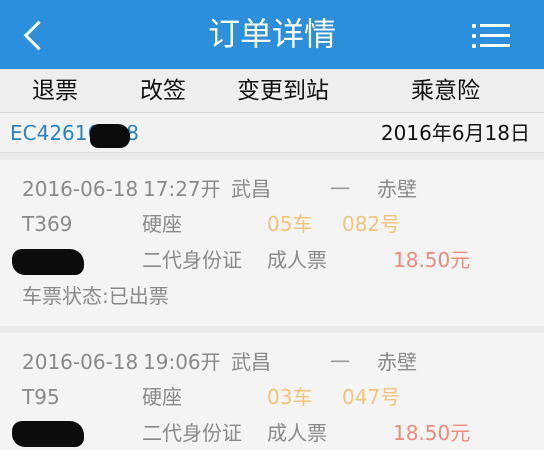  Describe the element at coordinates (41, 397) in the screenshot. I see `train-number: T95` at that location.